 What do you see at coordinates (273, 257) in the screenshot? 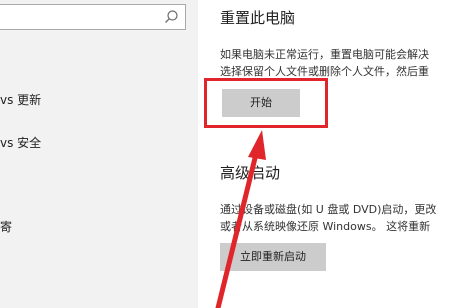
I see `restart-now-button: 立即重新启动` at bounding box center [273, 257].